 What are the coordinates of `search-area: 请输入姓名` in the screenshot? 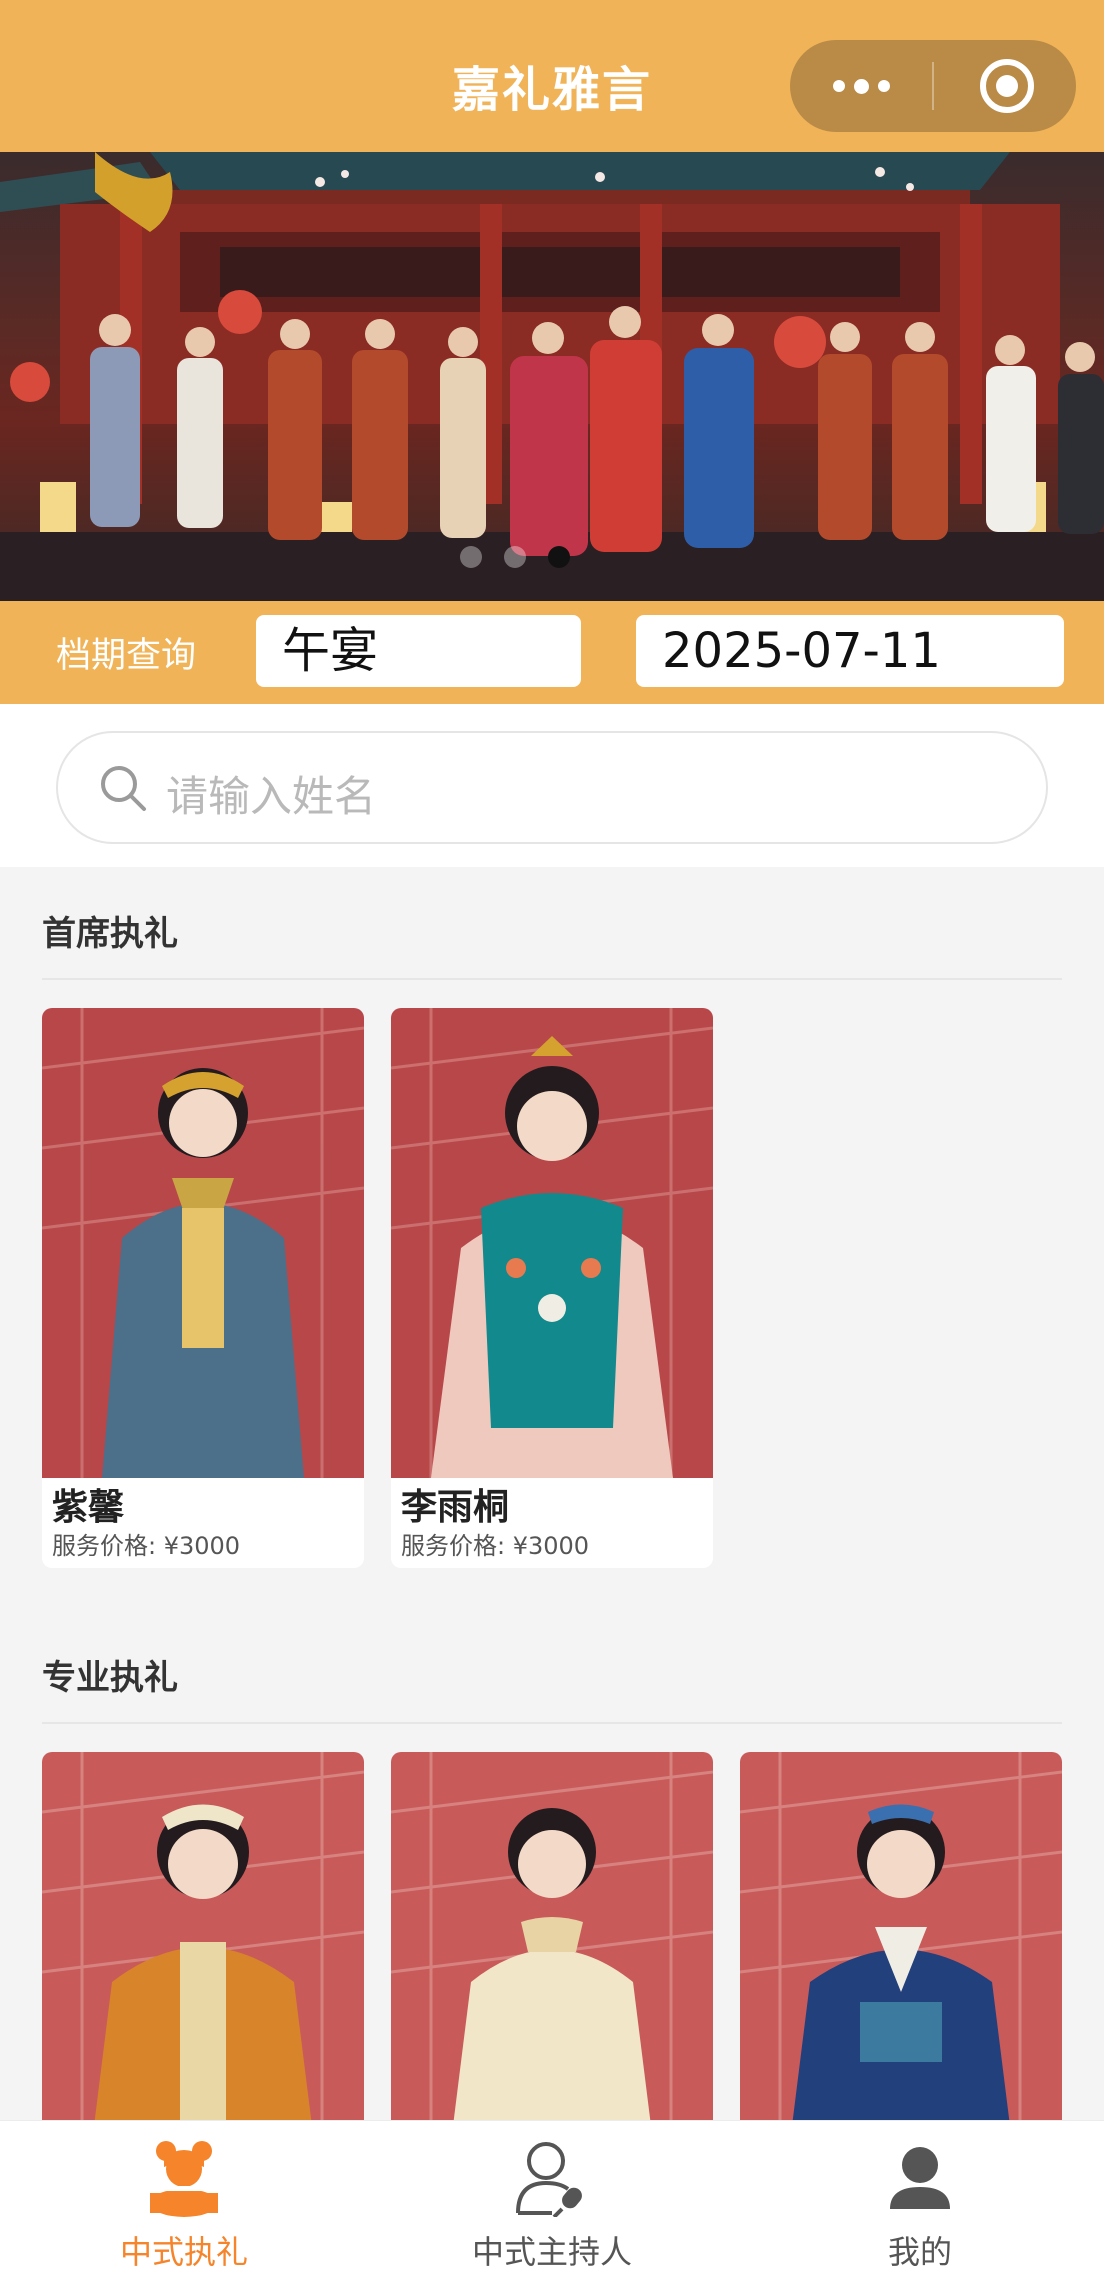 It's located at (552, 785).